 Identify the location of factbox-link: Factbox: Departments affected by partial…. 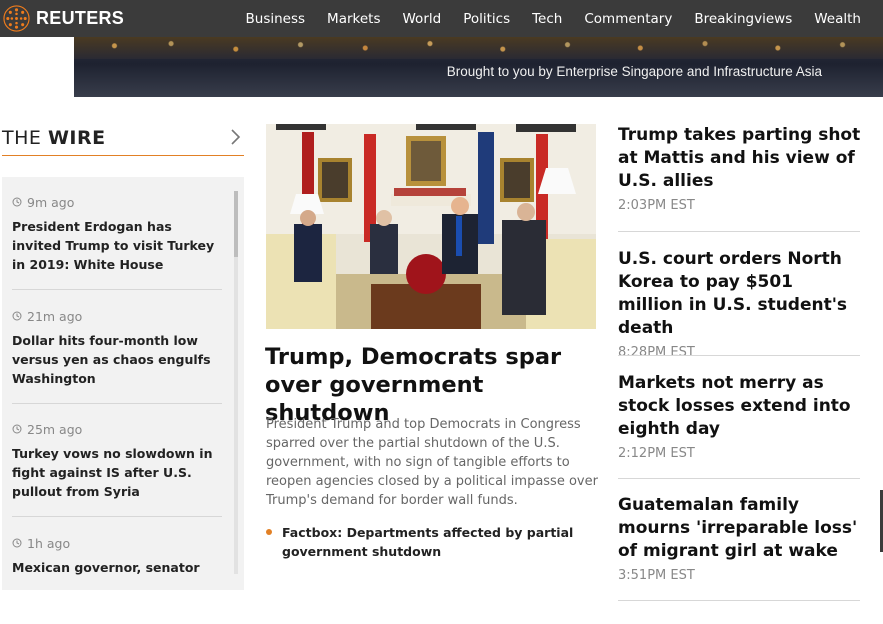
(431, 542).